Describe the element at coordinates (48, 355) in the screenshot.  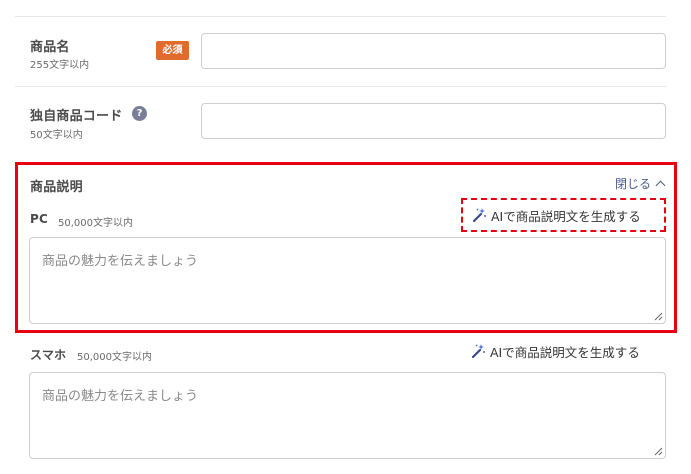
I see `sp-label: スマホ` at that location.